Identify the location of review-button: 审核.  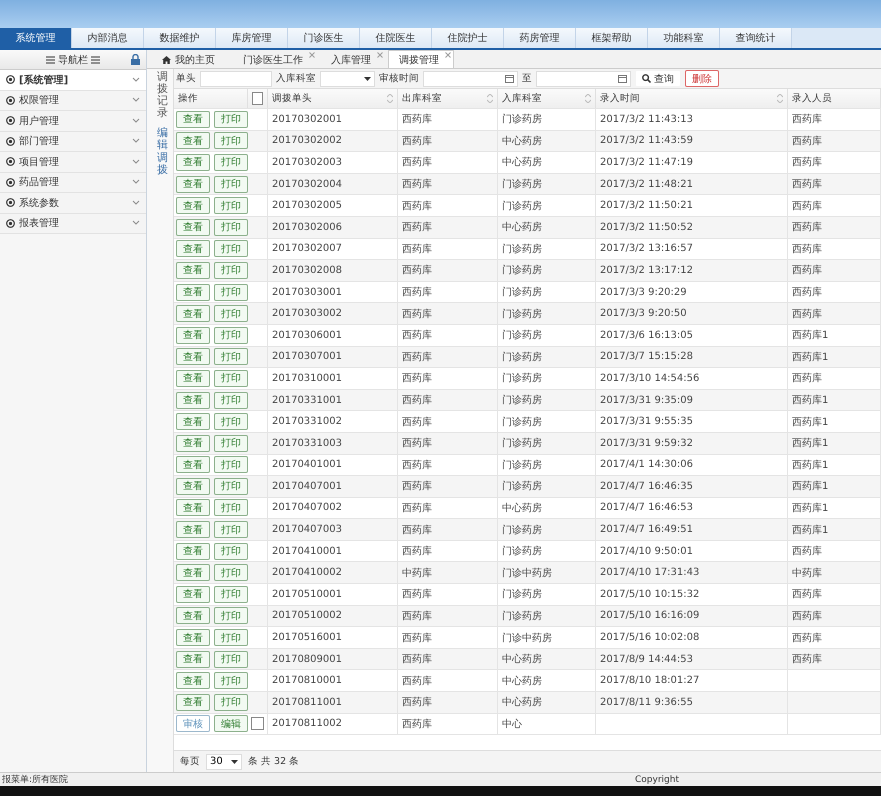
(193, 723).